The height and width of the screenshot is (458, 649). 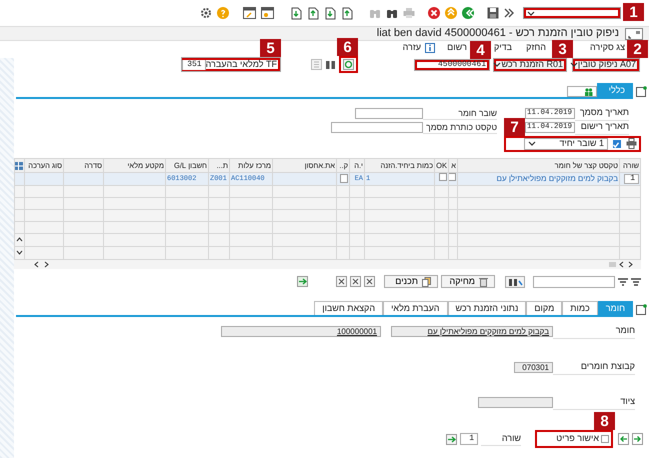 I want to click on refresh-icon, so click(x=348, y=64).